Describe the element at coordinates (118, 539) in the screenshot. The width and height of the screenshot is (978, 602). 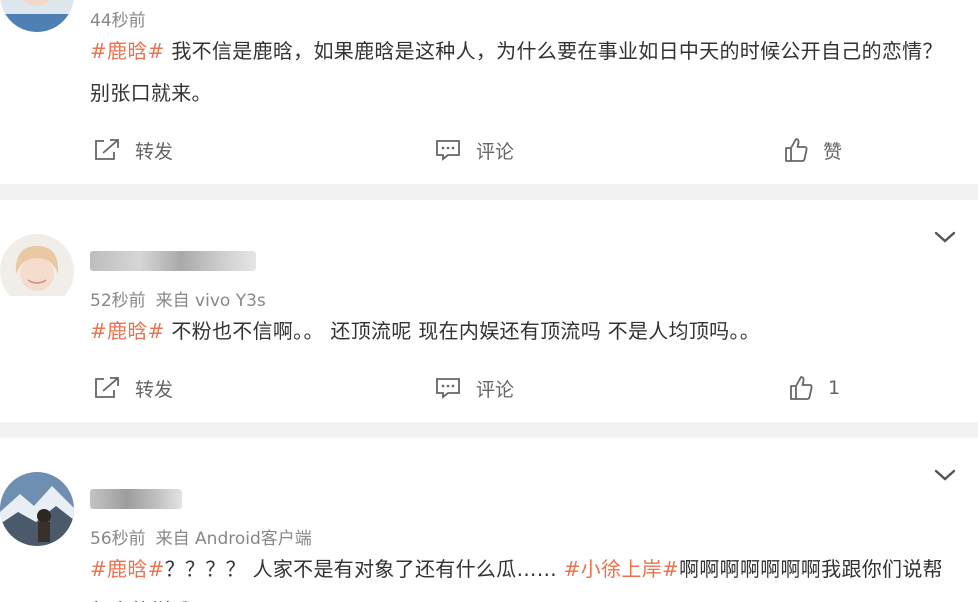
I see `post-time: 56秒前` at that location.